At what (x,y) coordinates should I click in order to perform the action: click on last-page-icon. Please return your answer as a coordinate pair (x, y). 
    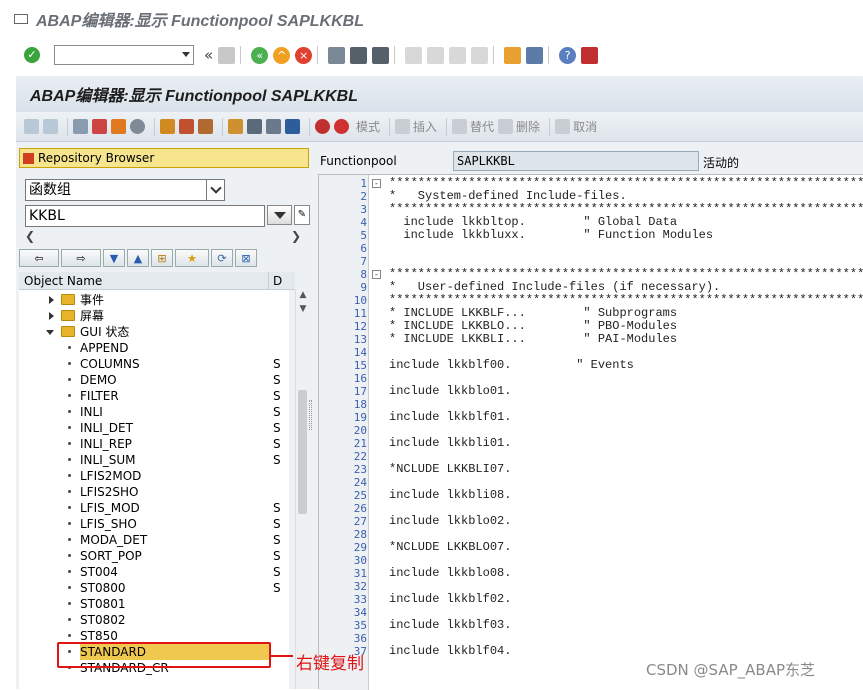
    Looking at the image, I should click on (480, 55).